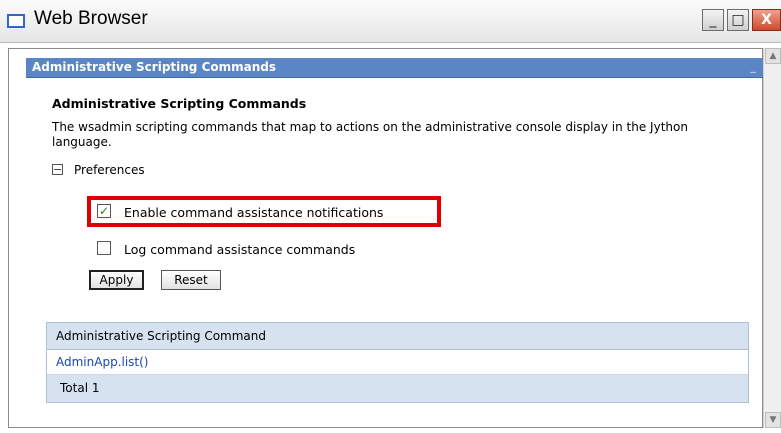  What do you see at coordinates (179, 103) in the screenshot?
I see `page-heading: Administrative Scripting Commands` at bounding box center [179, 103].